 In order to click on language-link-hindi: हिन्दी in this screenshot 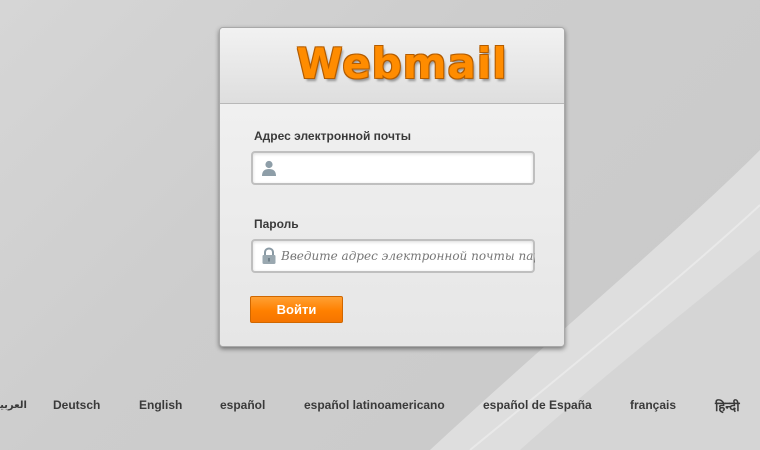, I will do `click(727, 406)`.